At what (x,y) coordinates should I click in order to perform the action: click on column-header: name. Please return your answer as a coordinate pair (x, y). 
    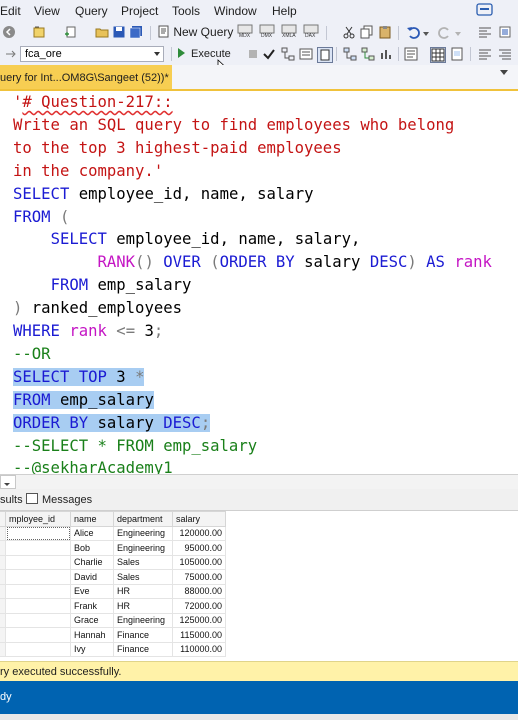
    Looking at the image, I should click on (92, 519).